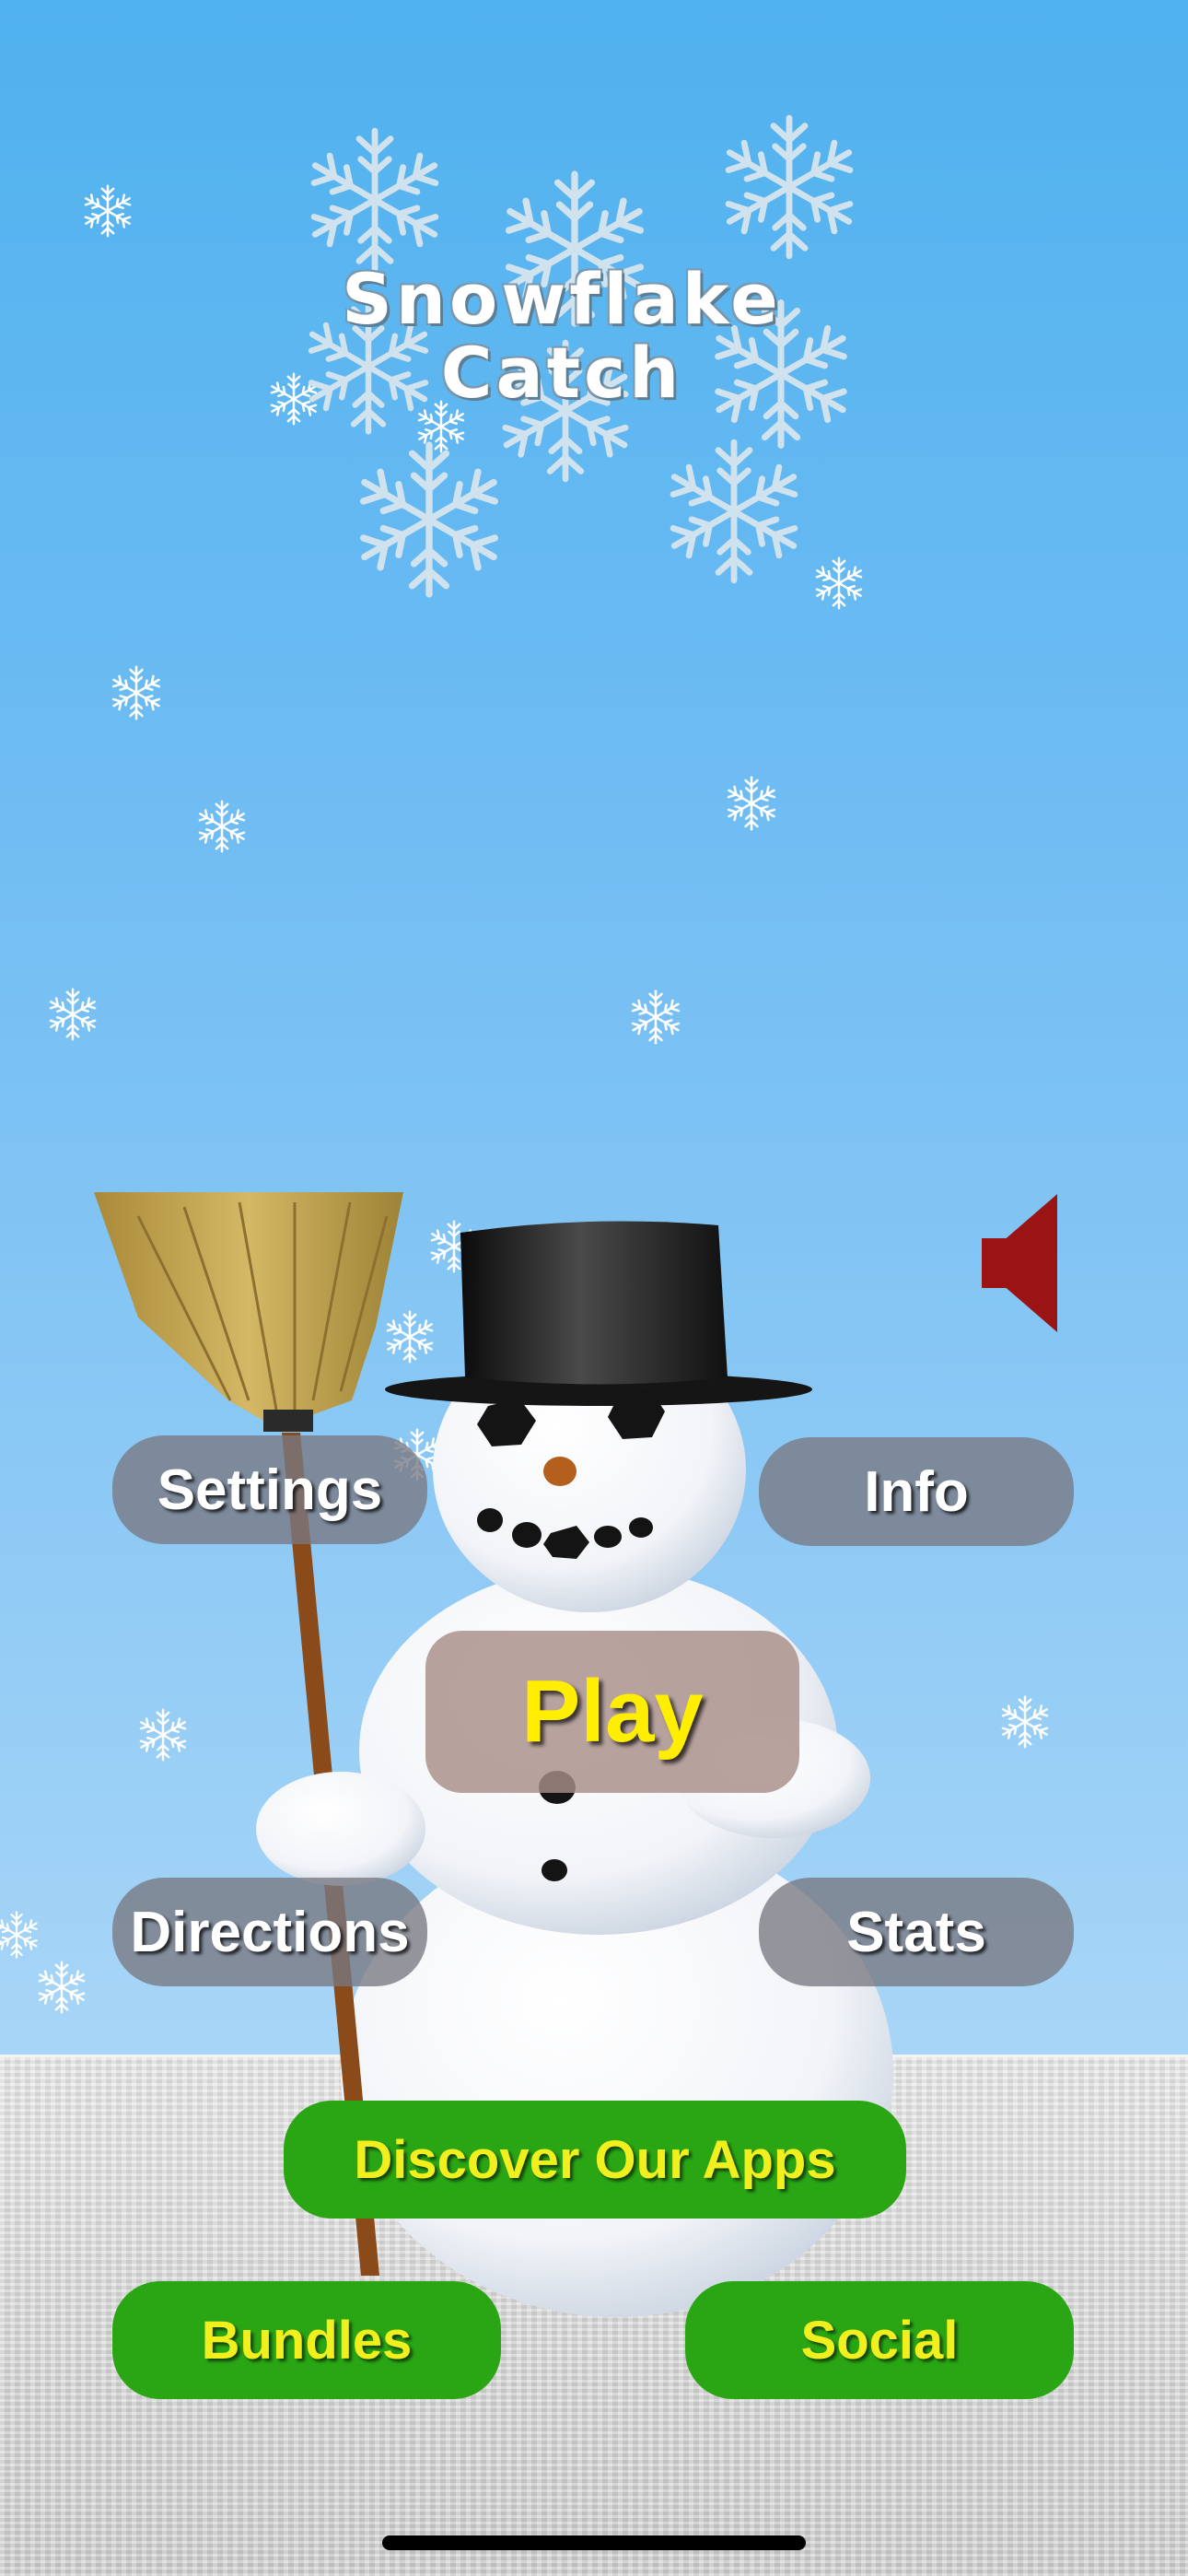 The width and height of the screenshot is (1188, 2576). I want to click on bundles-button: Bundles, so click(306, 2340).